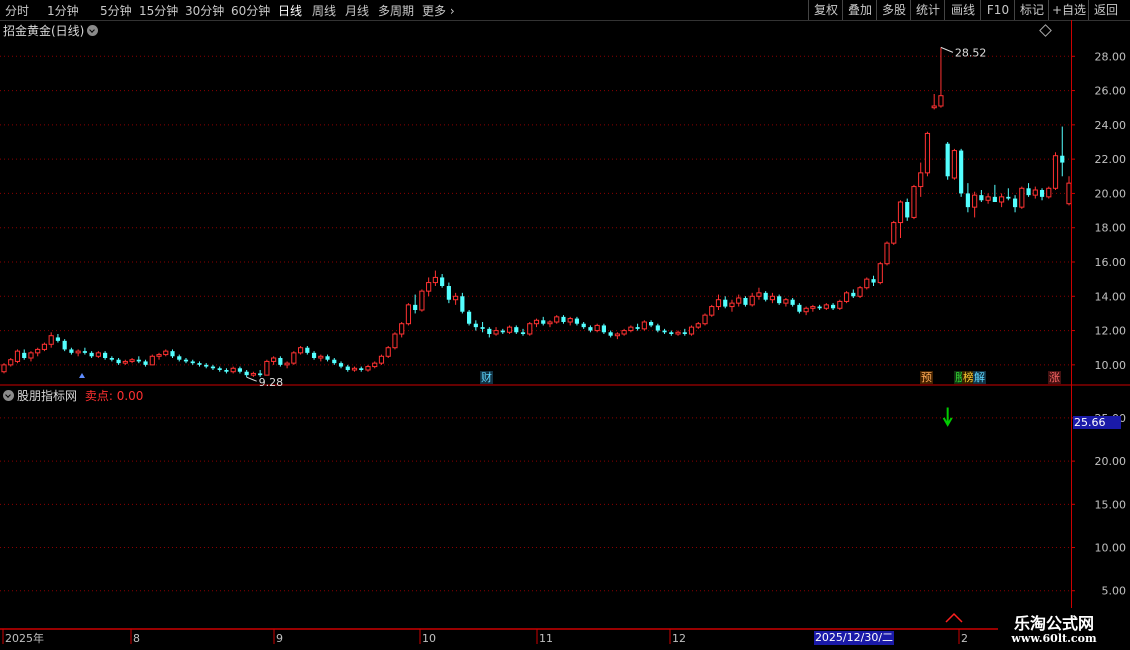  I want to click on signal-chevron-icon, so click(954, 617).